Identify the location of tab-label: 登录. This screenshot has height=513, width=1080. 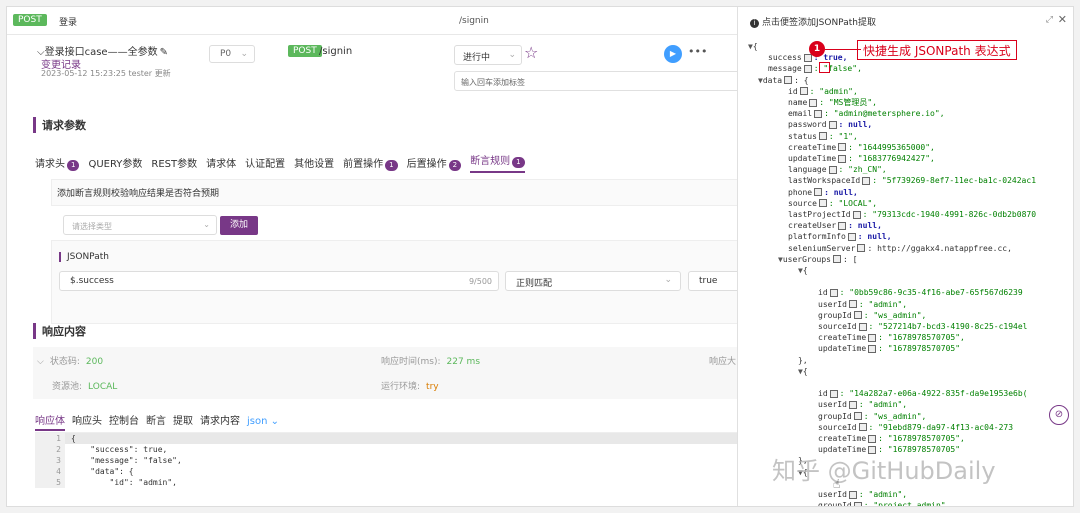
(68, 21).